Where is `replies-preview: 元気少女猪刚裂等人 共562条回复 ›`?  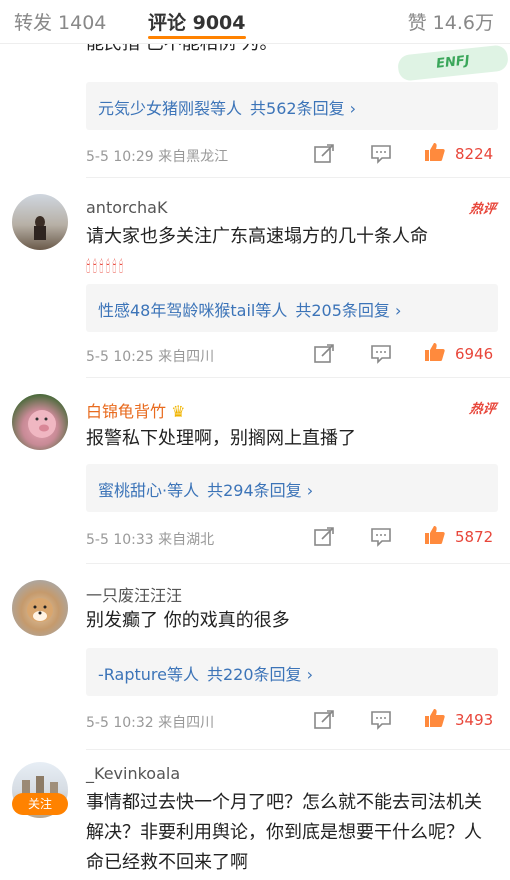 replies-preview: 元気少女猪刚裂等人 共562条回复 › is located at coordinates (292, 106).